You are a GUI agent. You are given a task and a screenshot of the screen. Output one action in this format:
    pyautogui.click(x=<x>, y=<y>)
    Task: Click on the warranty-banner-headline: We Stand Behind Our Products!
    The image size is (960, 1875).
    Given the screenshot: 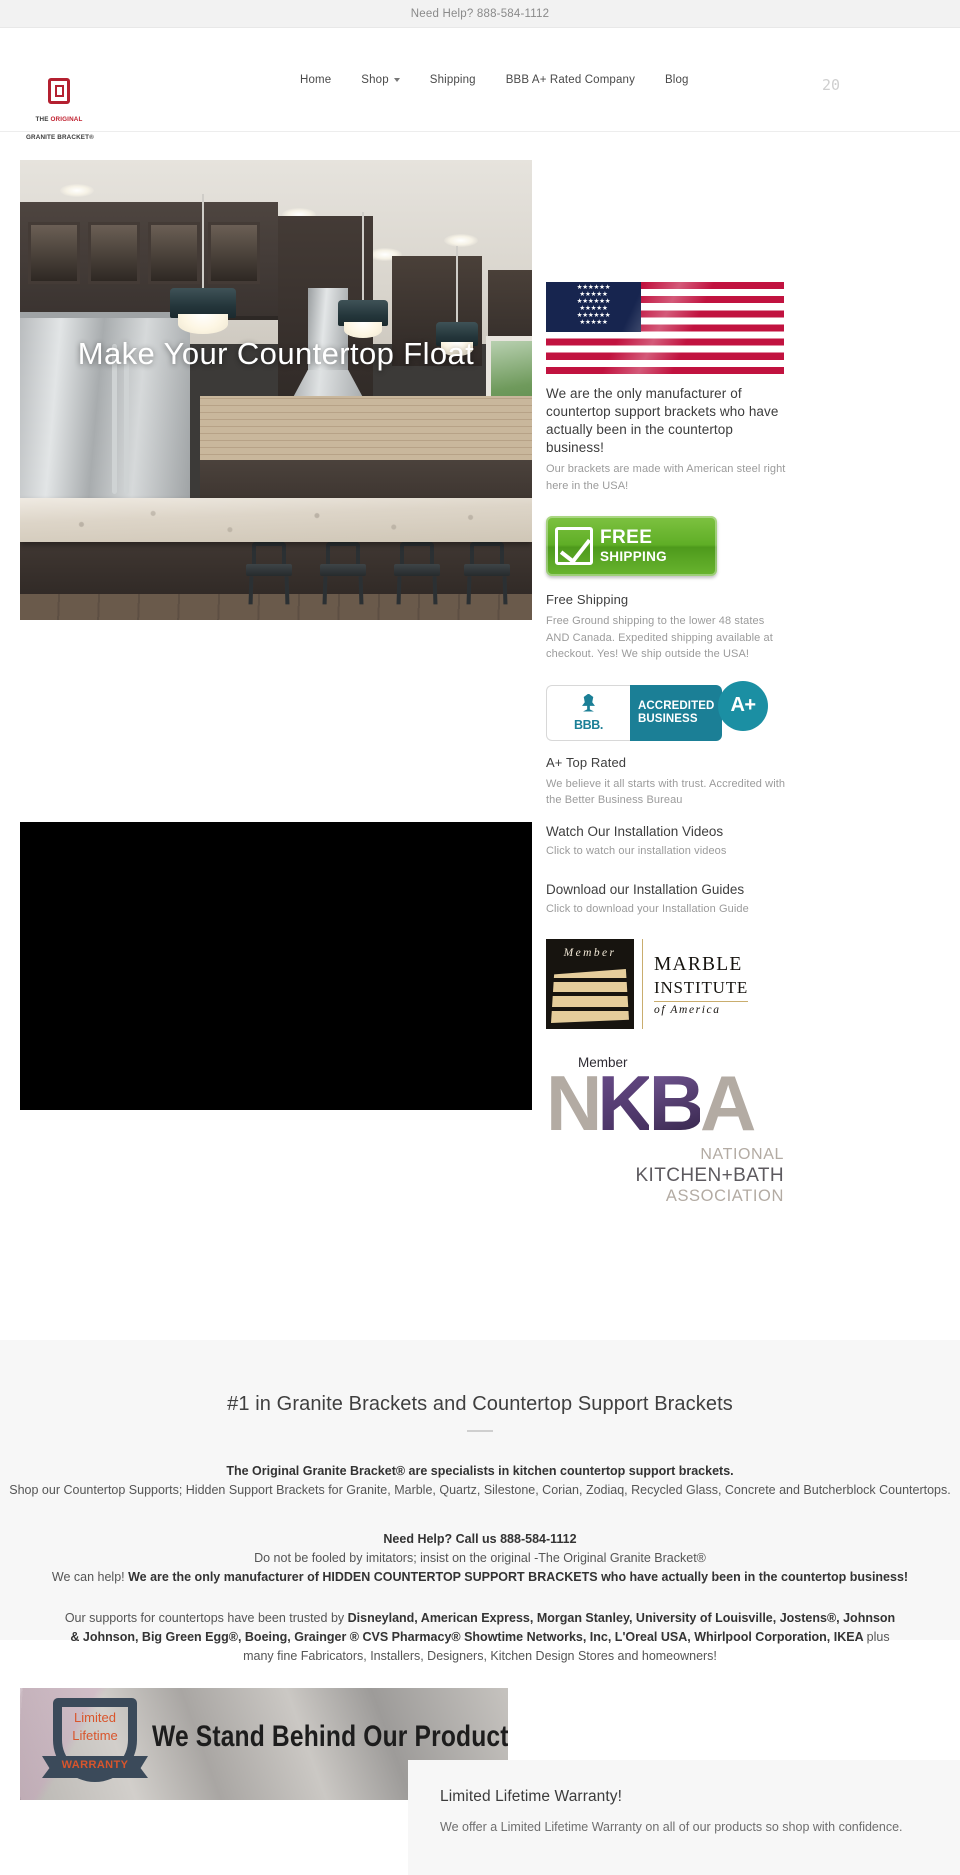 What is the action you would take?
    pyautogui.click(x=330, y=1736)
    